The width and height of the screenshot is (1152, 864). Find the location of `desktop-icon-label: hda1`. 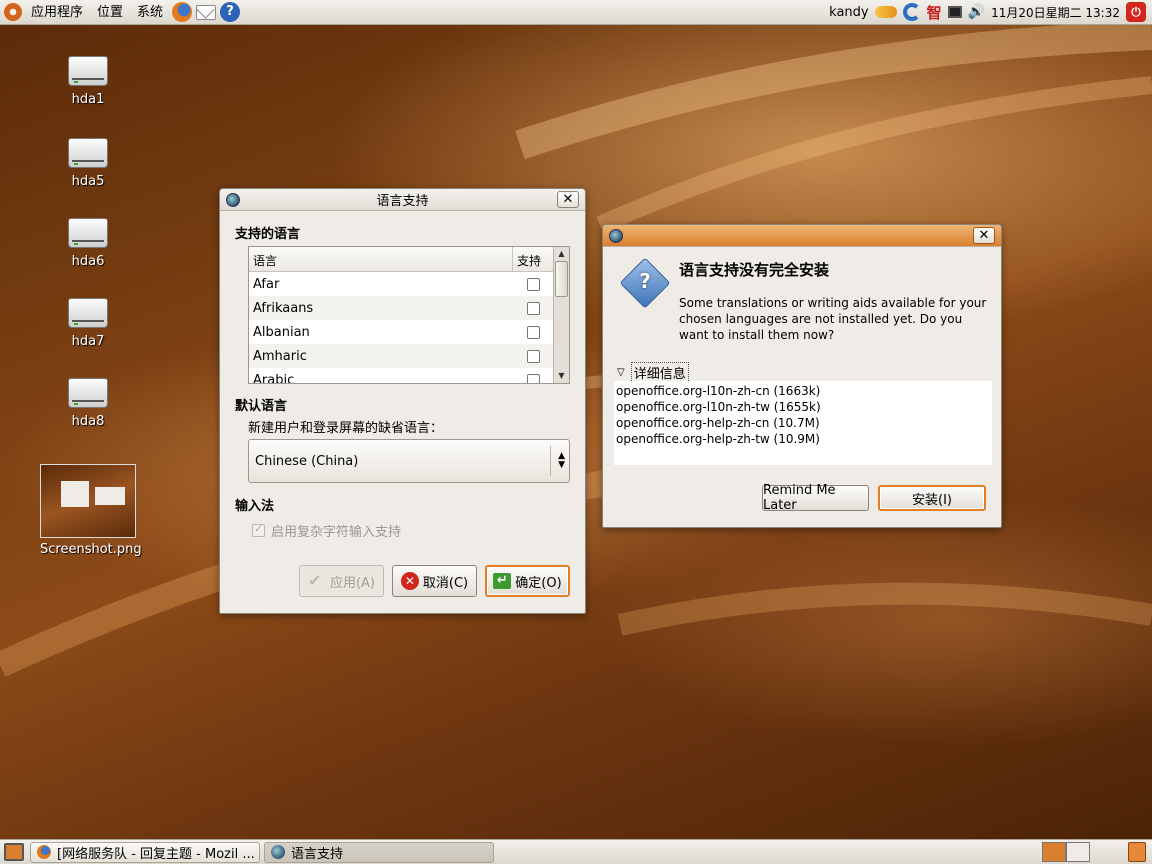

desktop-icon-label: hda1 is located at coordinates (88, 99).